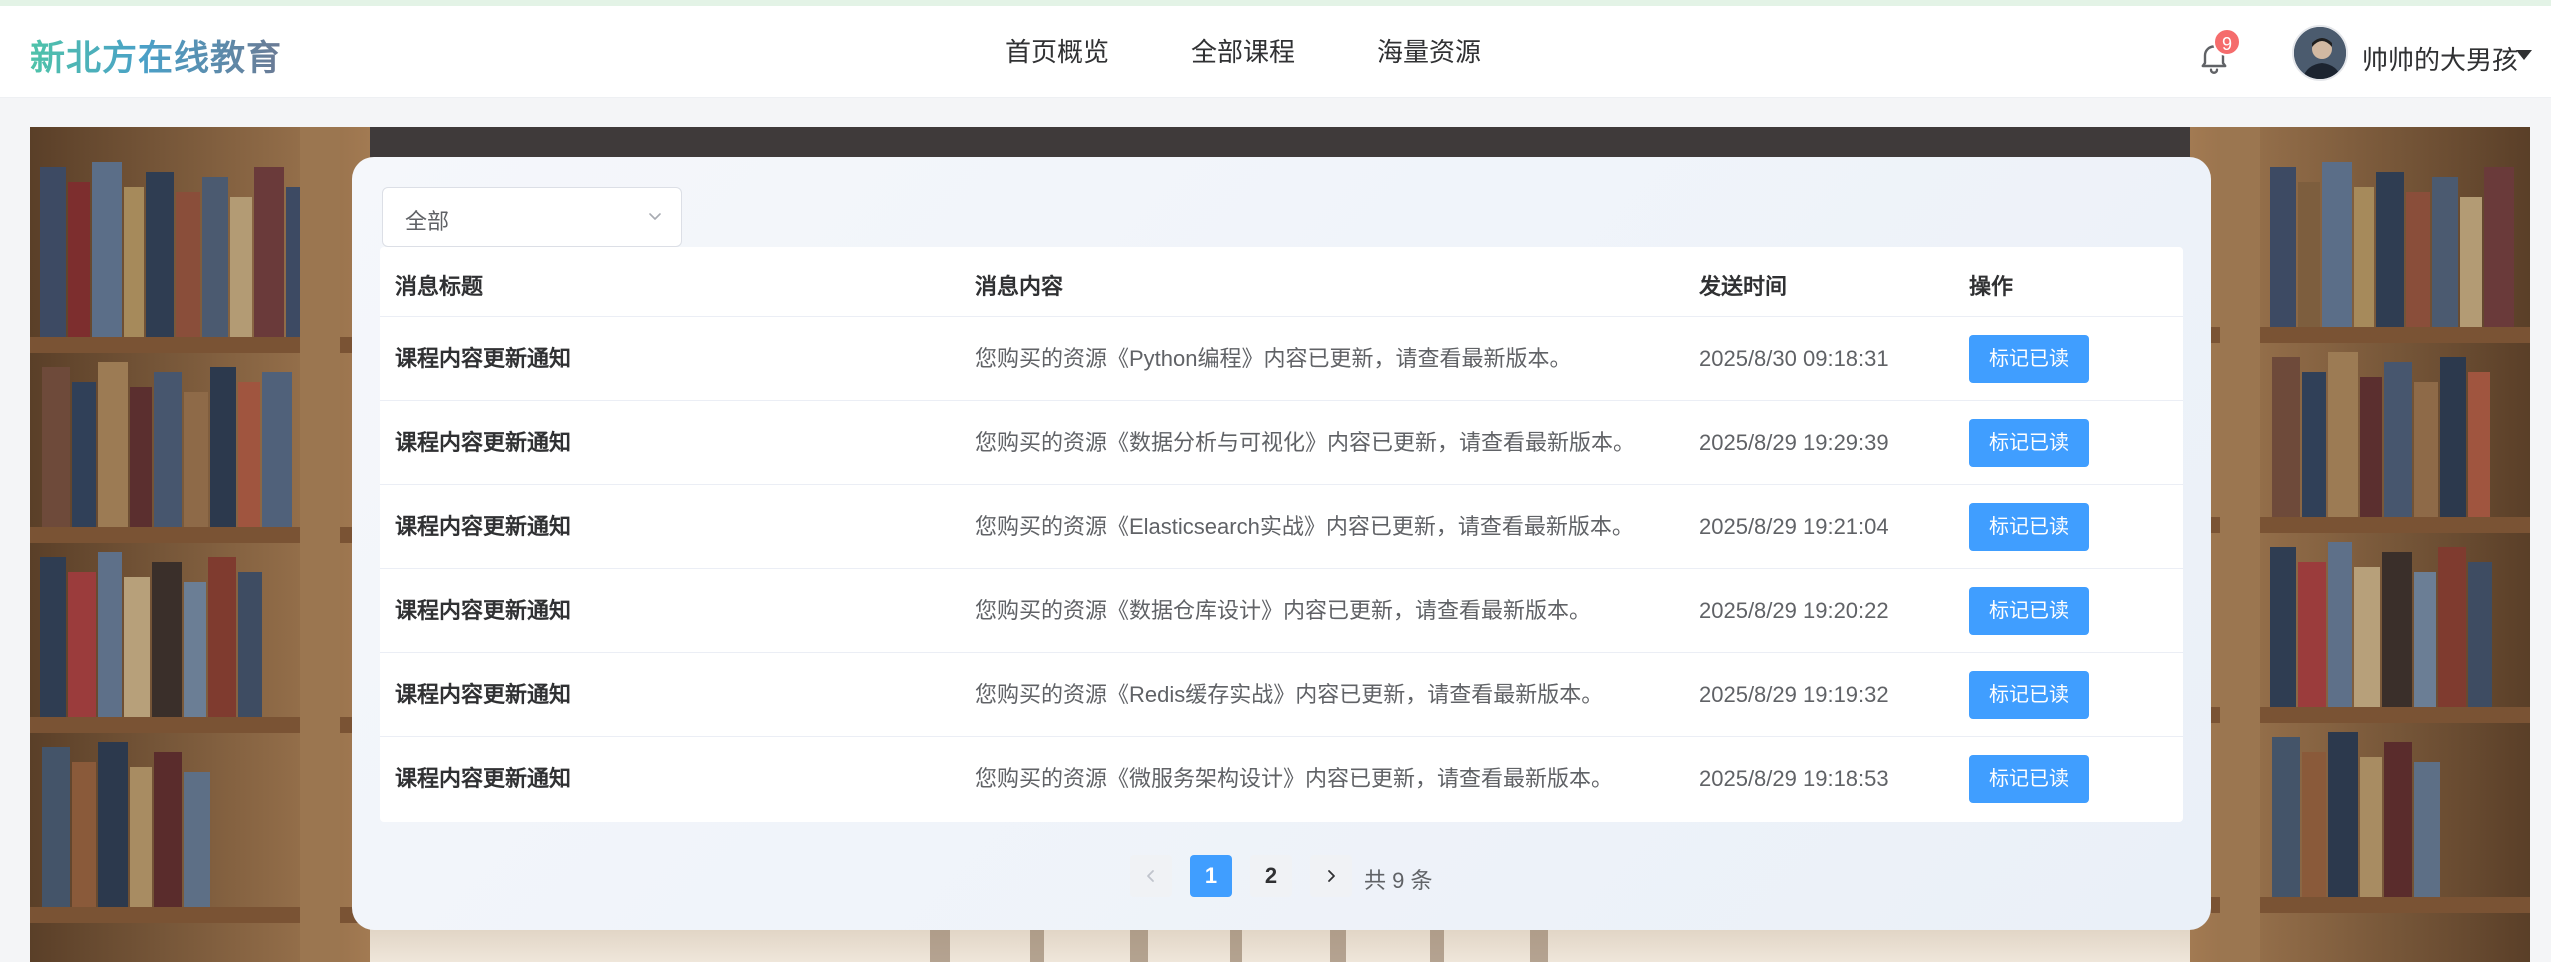 The height and width of the screenshot is (962, 2551). I want to click on message-time: 2025/8/29 19:20:22, so click(1794, 610).